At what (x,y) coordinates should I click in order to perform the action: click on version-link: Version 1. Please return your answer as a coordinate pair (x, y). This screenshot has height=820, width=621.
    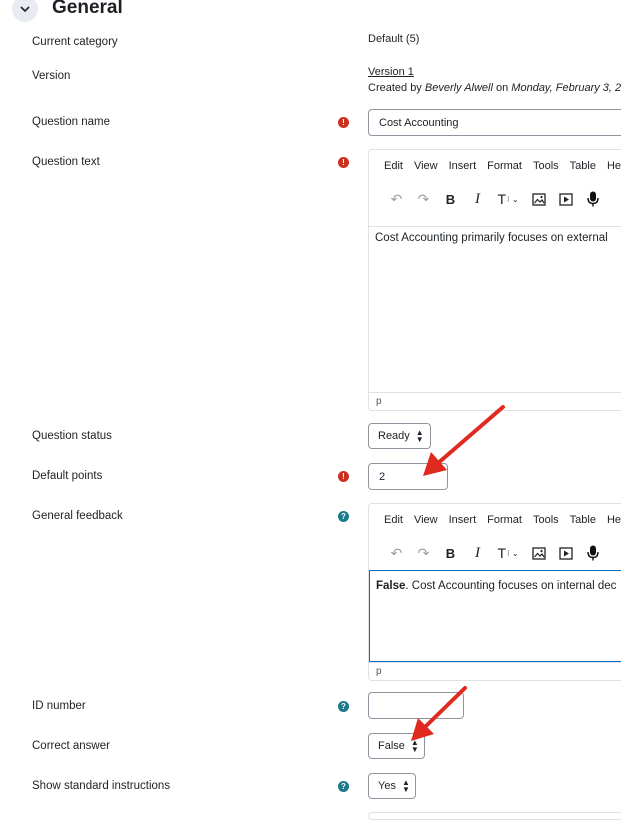
    Looking at the image, I should click on (391, 72).